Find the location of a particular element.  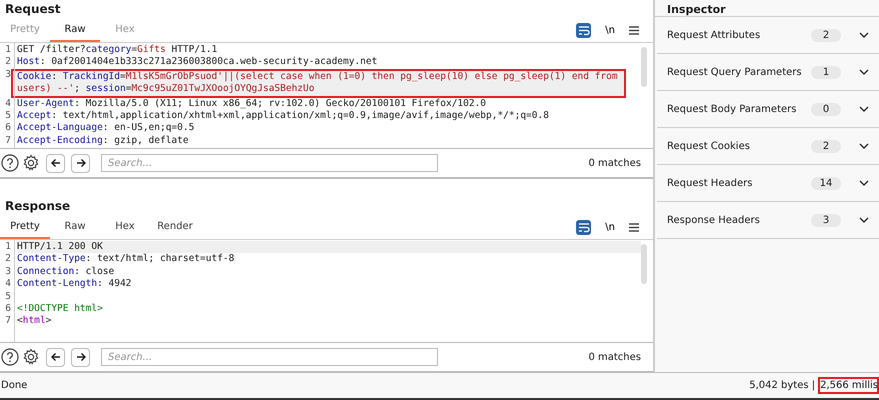

count-badge: 0 is located at coordinates (826, 109).